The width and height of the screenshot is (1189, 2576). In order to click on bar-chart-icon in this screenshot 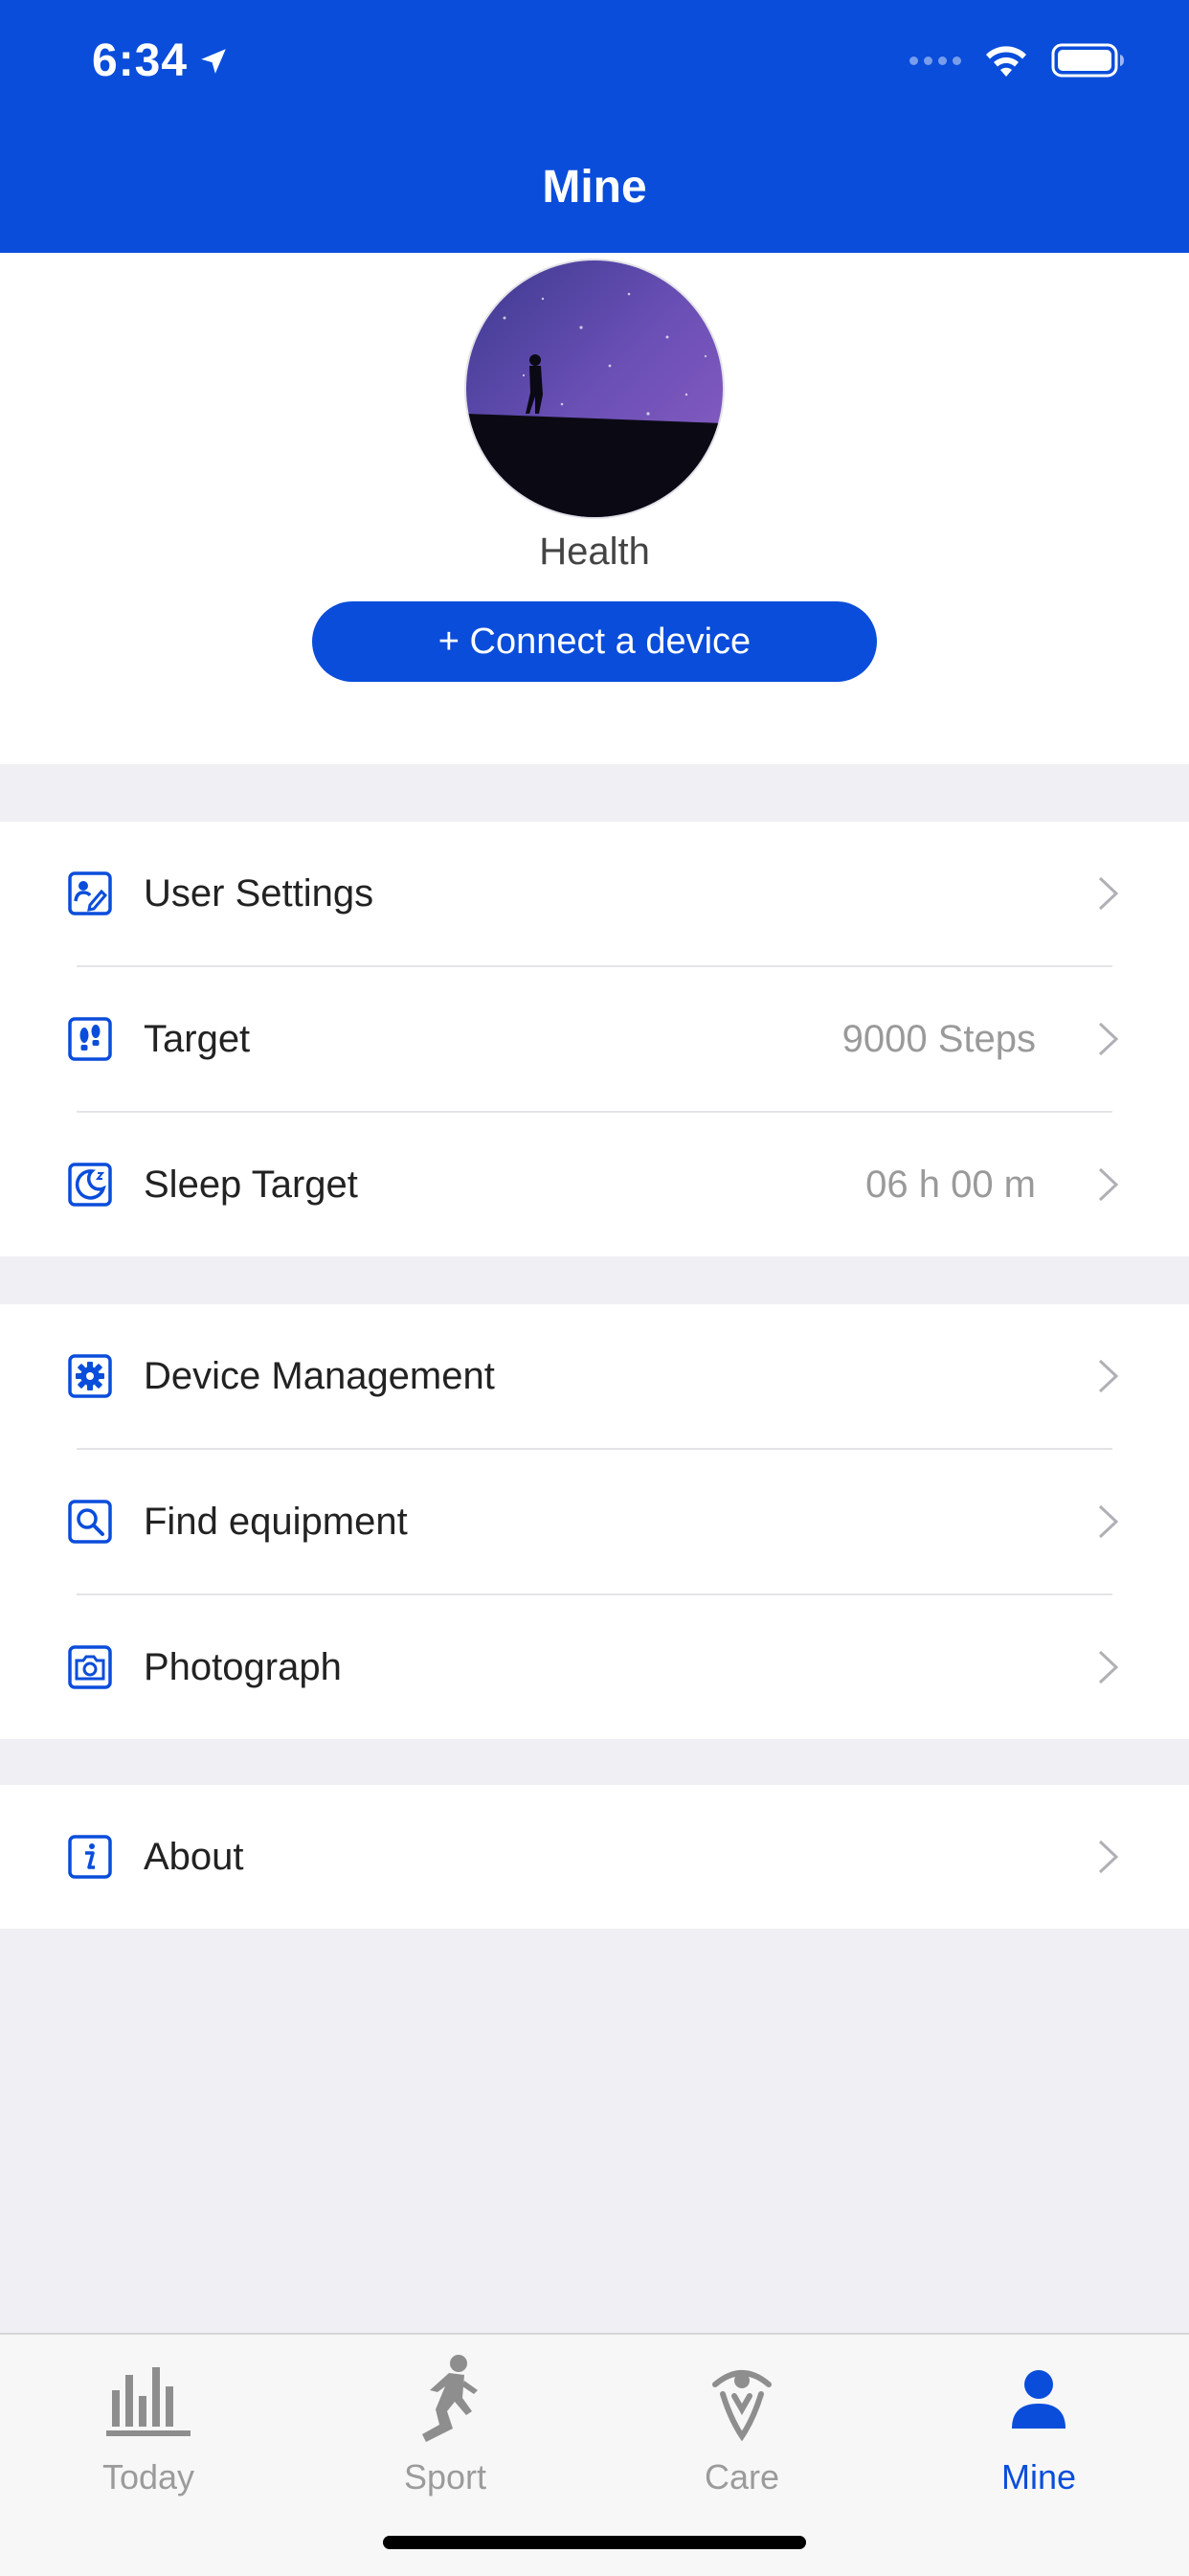, I will do `click(148, 2401)`.